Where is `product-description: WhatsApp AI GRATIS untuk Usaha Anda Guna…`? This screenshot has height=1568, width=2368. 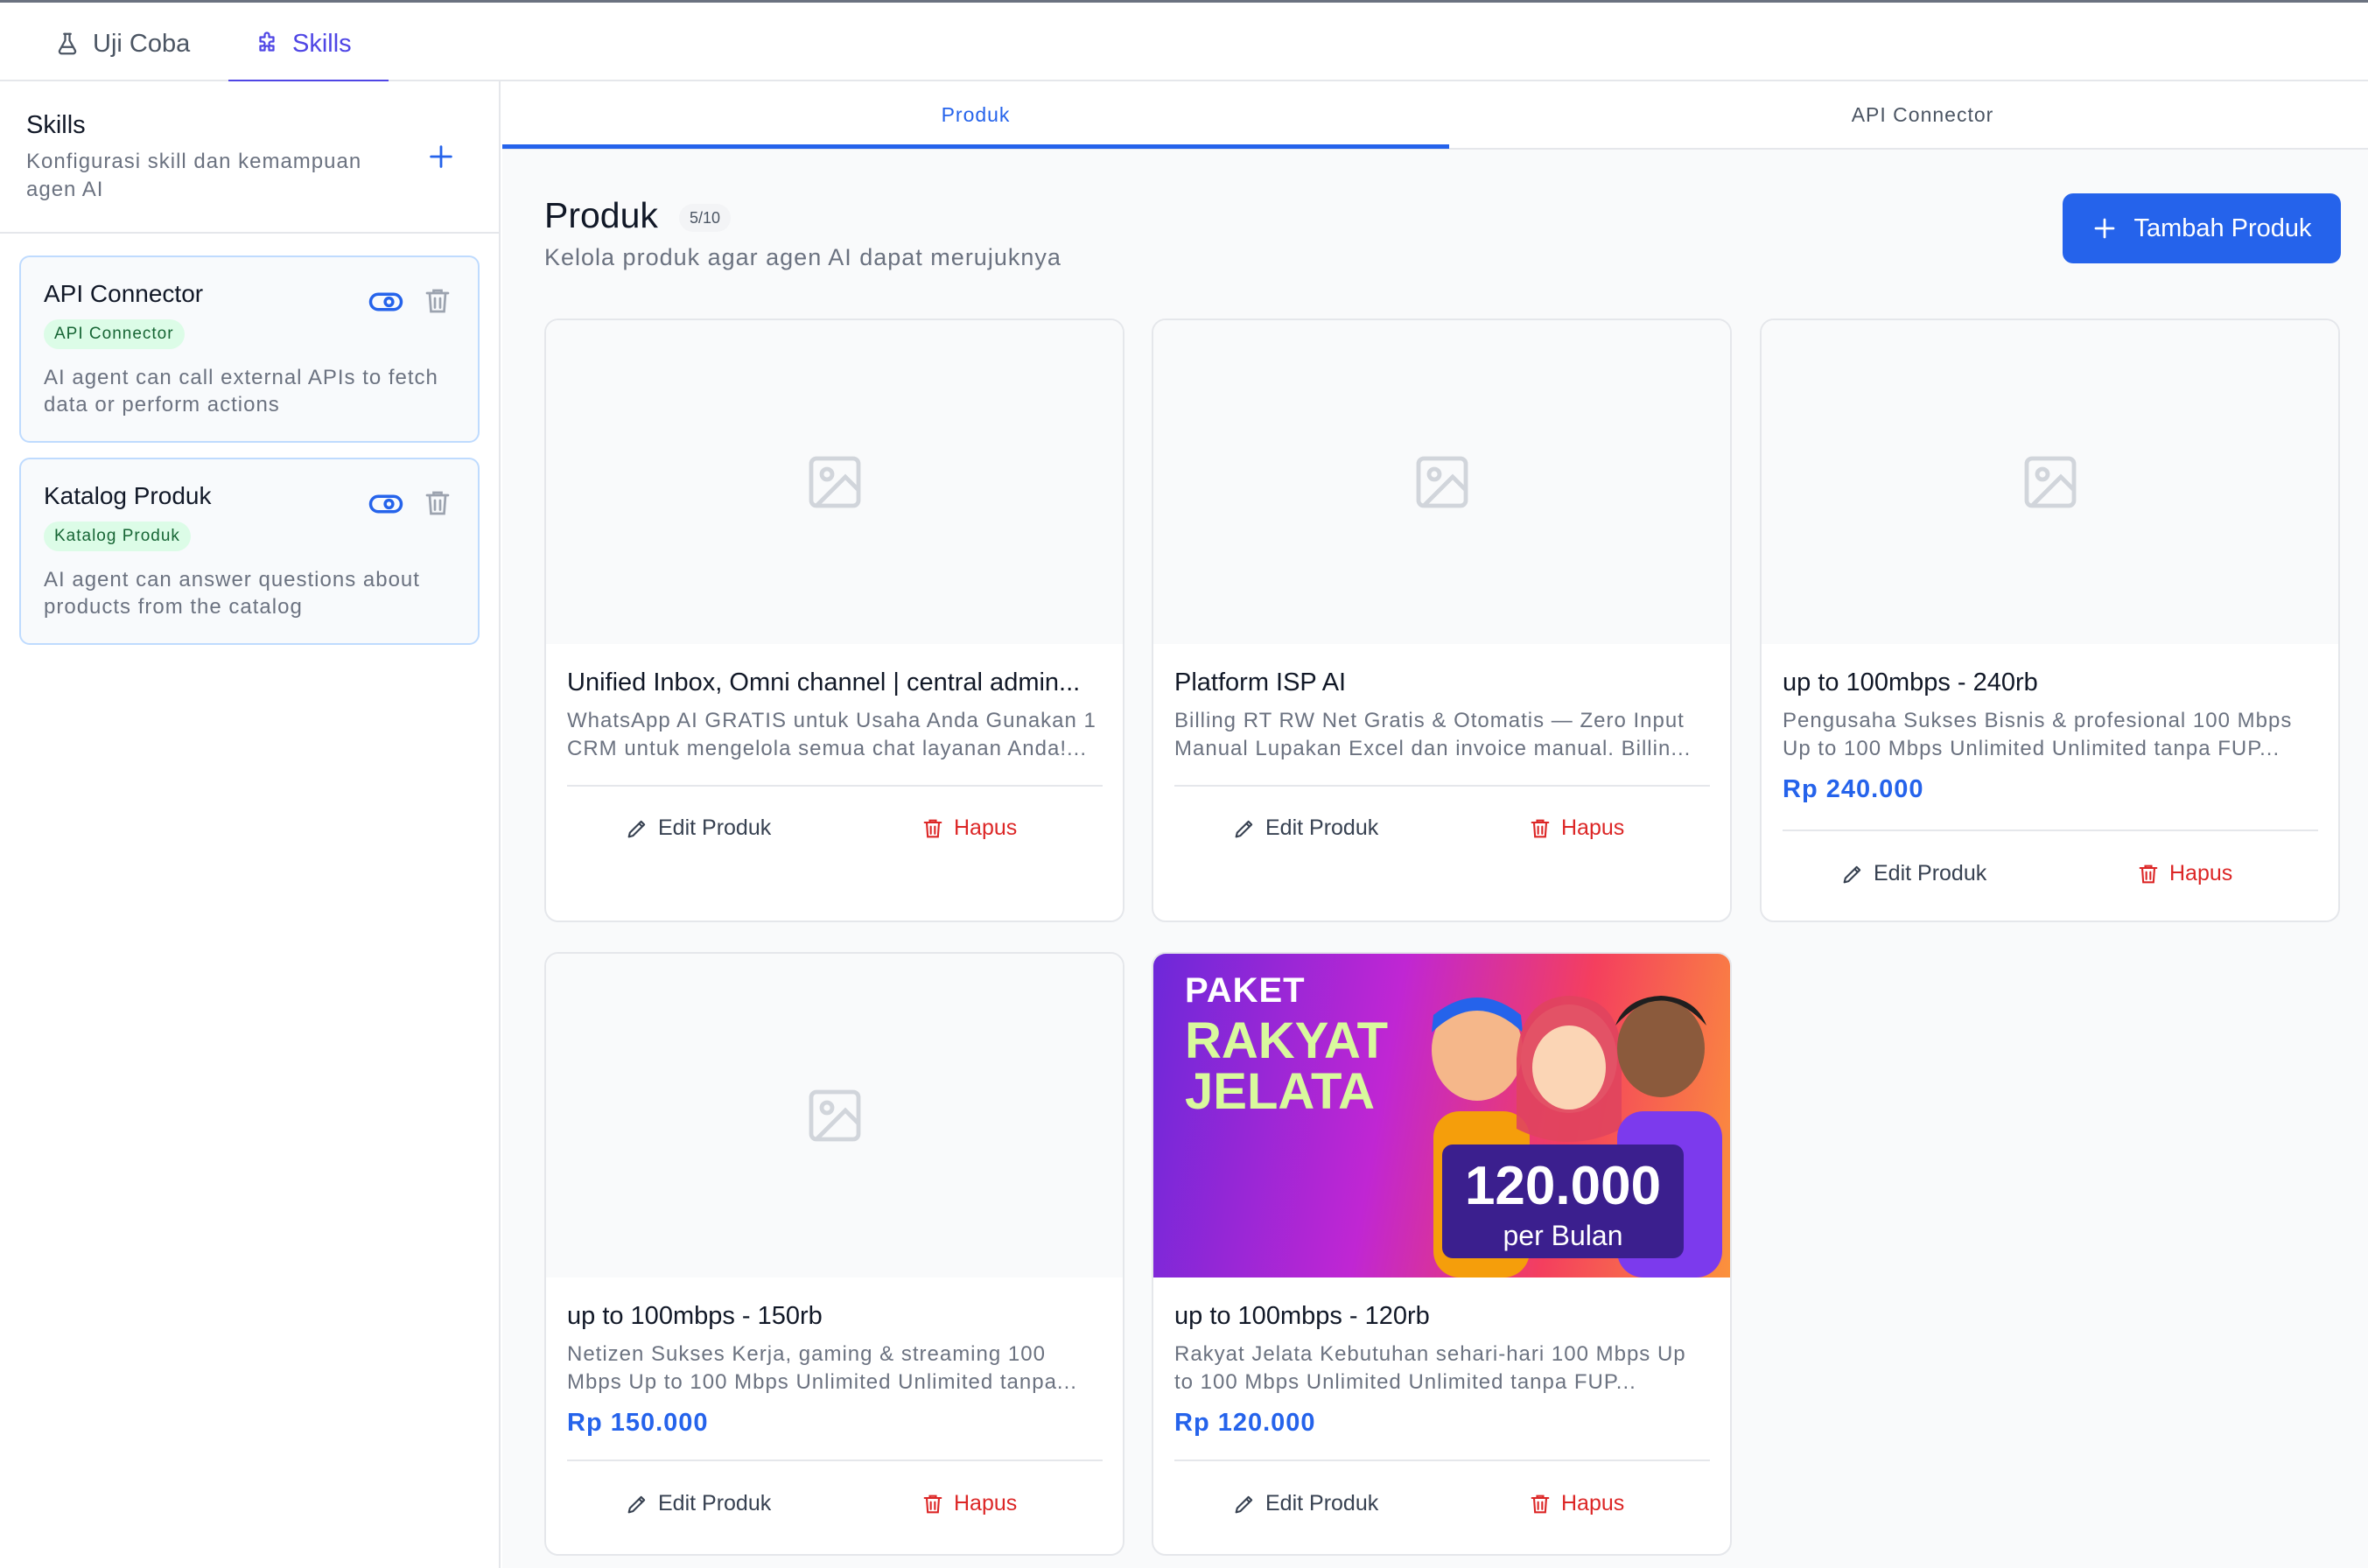 product-description: WhatsApp AI GRATIS untuk Usaha Anda Guna… is located at coordinates (831, 734).